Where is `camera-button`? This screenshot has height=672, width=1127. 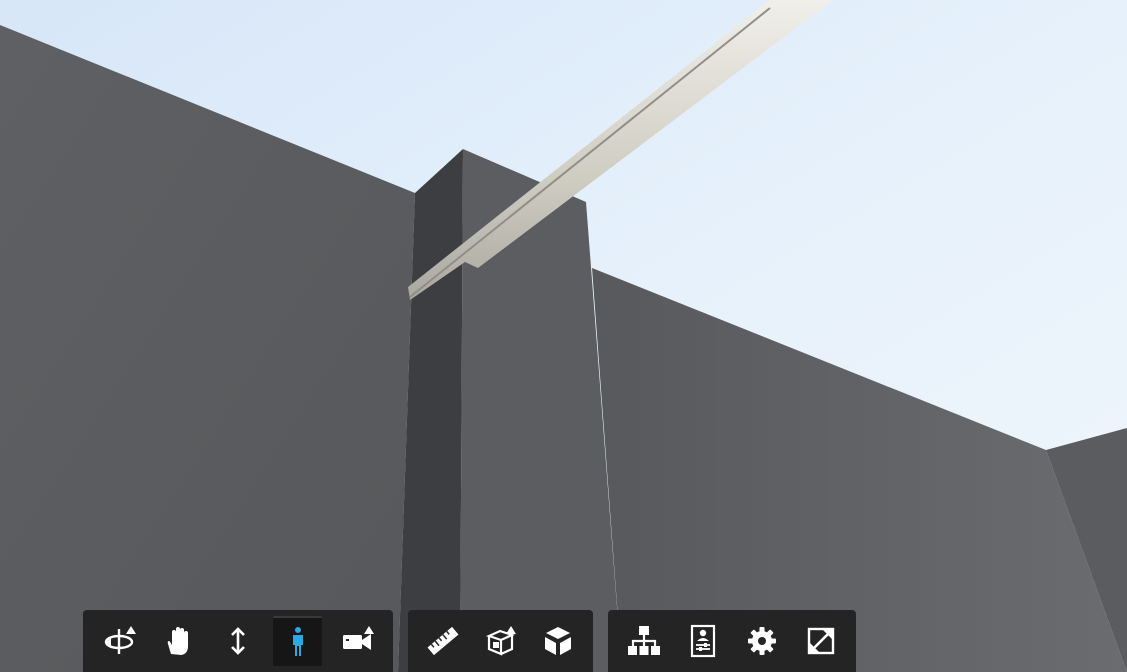
camera-button is located at coordinates (357, 641).